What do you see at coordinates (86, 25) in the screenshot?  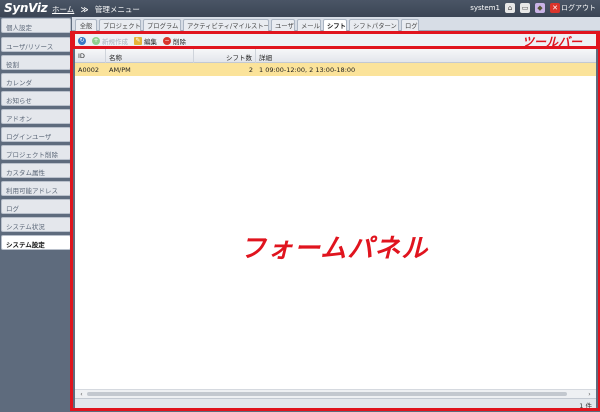 I see `tab-general: 全般` at bounding box center [86, 25].